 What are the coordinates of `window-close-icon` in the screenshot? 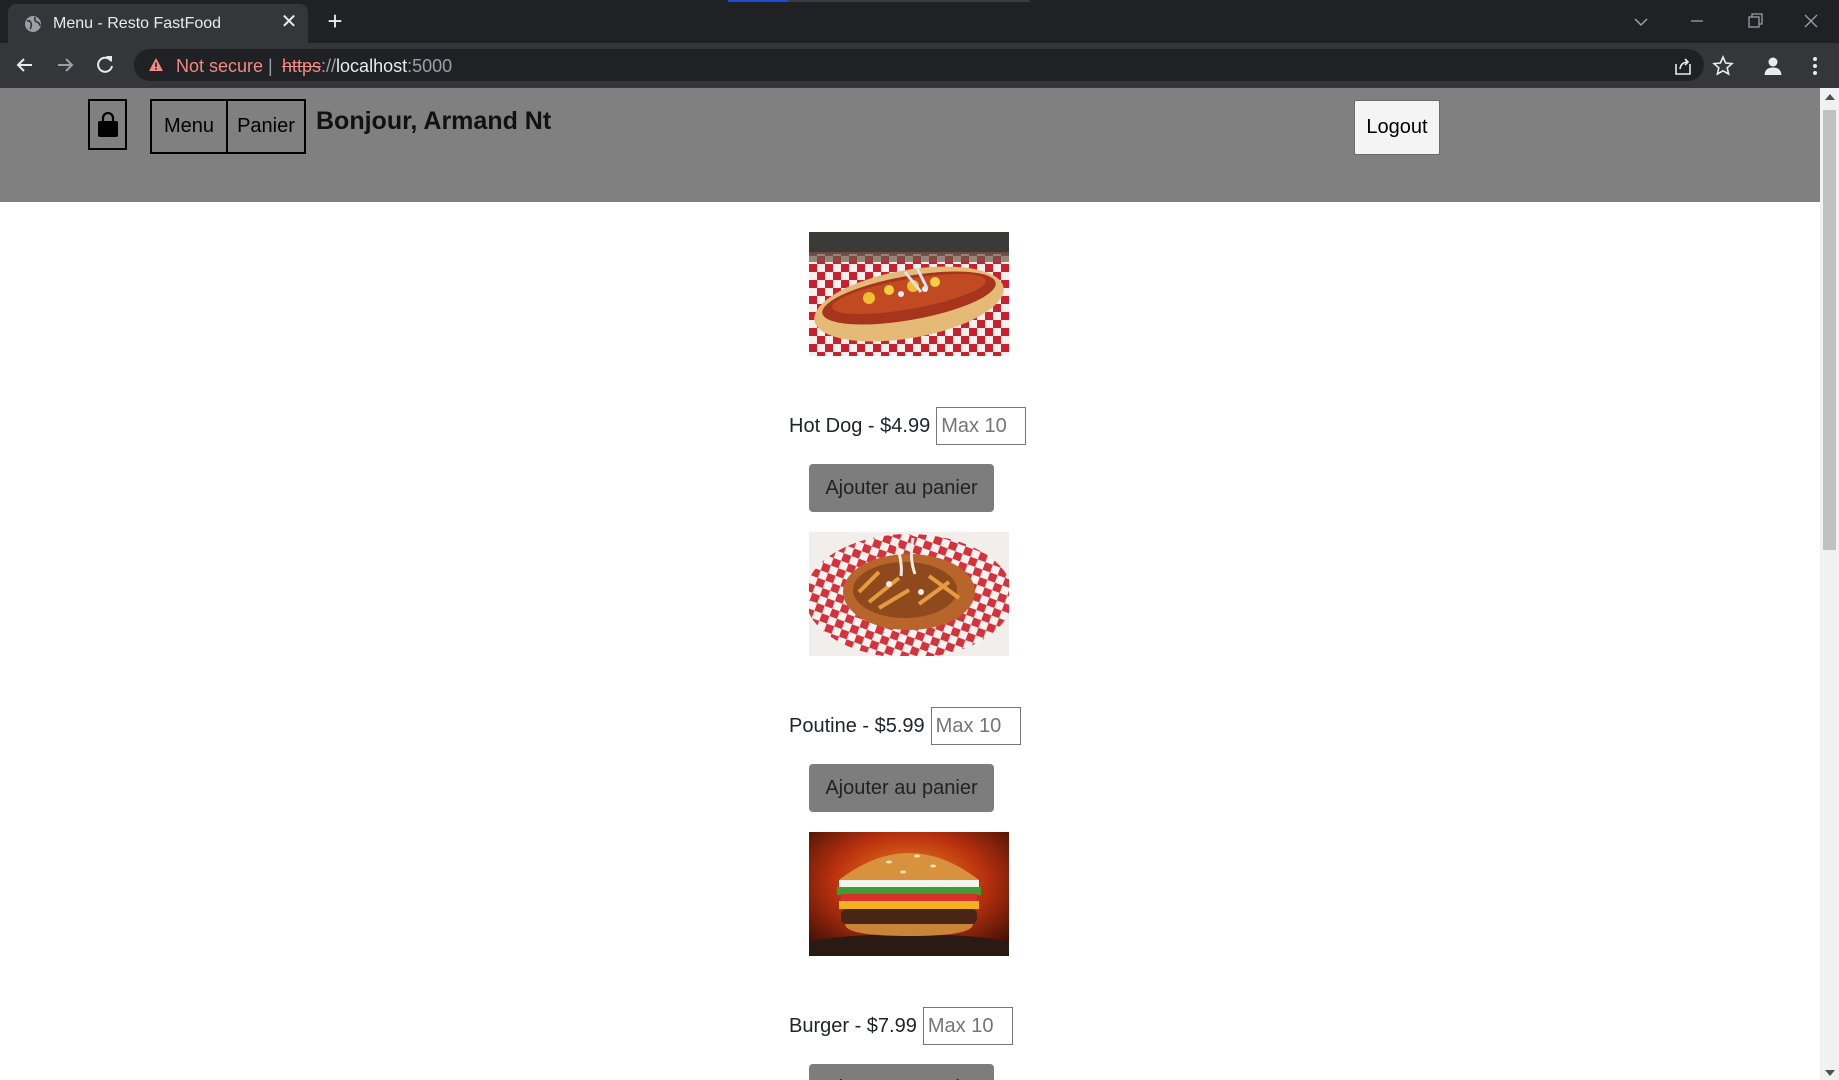 It's located at (1811, 21).